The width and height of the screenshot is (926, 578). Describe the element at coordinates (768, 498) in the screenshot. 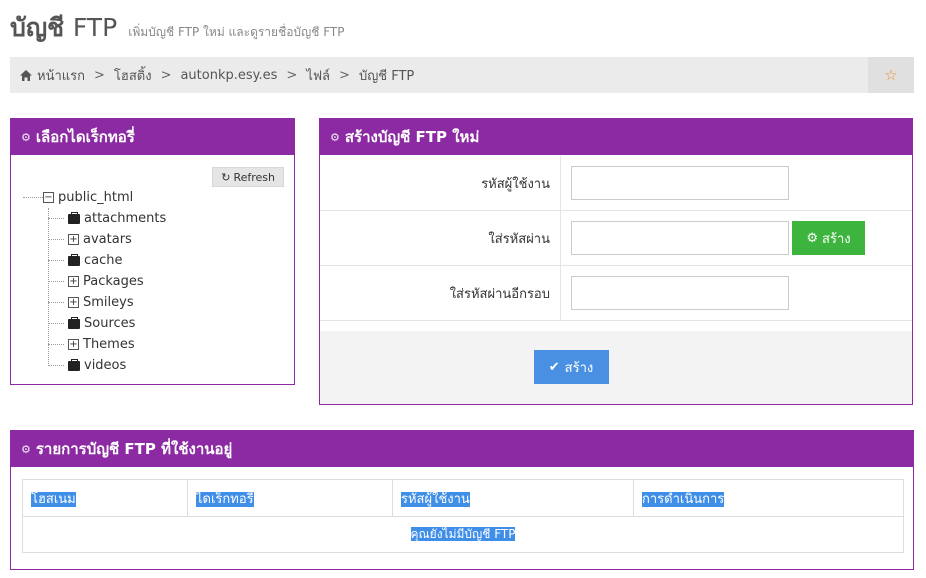

I see `column-actions: การดำเนินการ` at that location.